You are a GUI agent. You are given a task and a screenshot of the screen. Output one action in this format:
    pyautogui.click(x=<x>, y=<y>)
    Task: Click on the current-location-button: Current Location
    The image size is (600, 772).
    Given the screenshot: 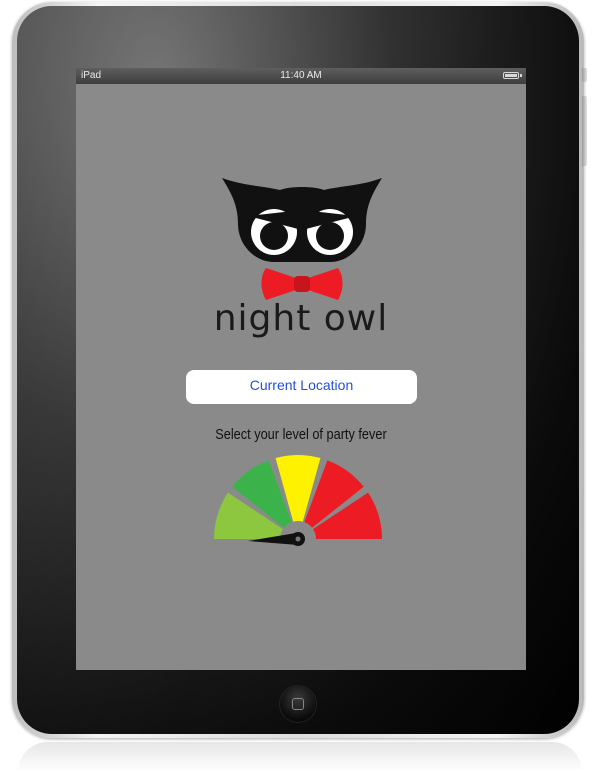 What is the action you would take?
    pyautogui.click(x=301, y=387)
    